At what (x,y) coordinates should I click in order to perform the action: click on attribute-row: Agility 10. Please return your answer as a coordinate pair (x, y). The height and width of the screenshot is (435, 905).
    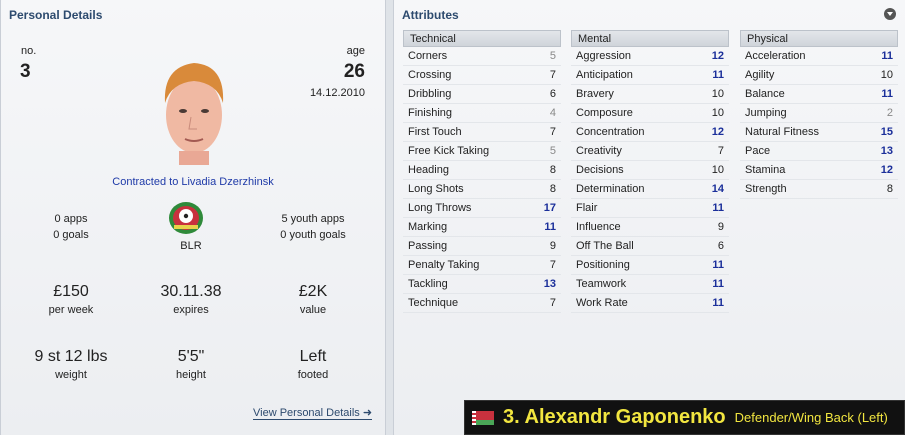
    Looking at the image, I should click on (819, 75).